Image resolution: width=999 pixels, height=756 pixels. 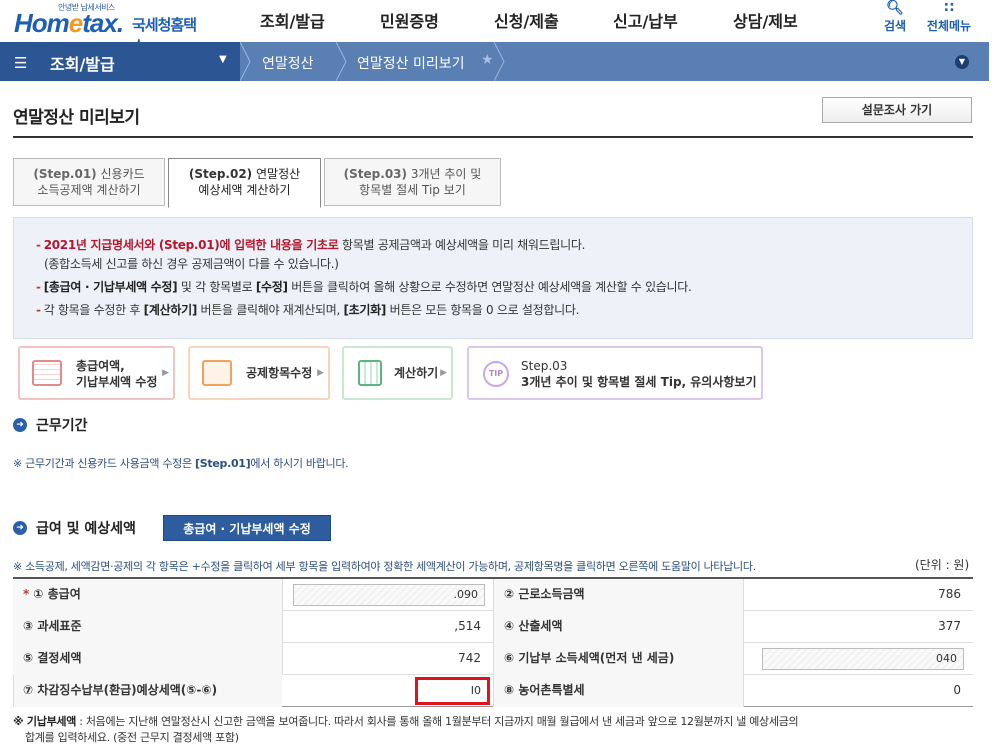 What do you see at coordinates (270, 310) in the screenshot?
I see `guide-text: 버튼을 클릭해야 재계산되며,` at bounding box center [270, 310].